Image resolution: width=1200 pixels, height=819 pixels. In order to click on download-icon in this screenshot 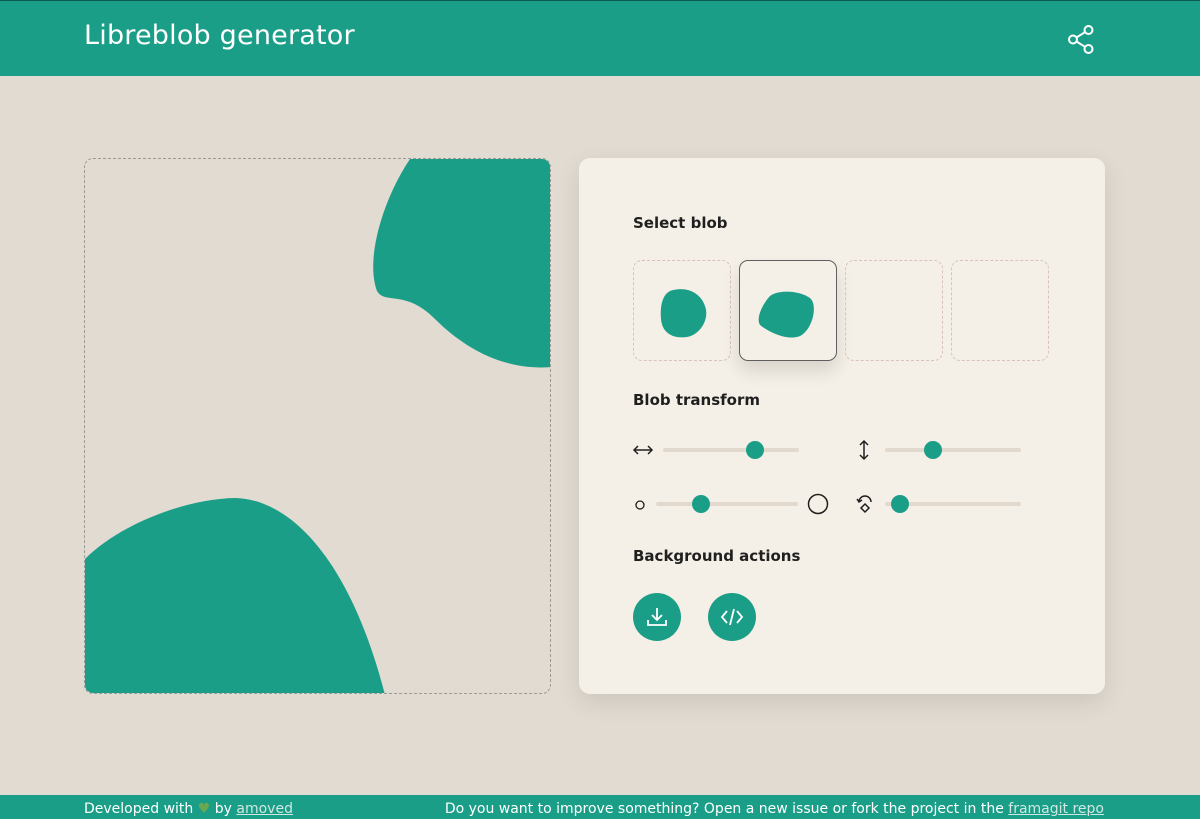, I will do `click(657, 617)`.